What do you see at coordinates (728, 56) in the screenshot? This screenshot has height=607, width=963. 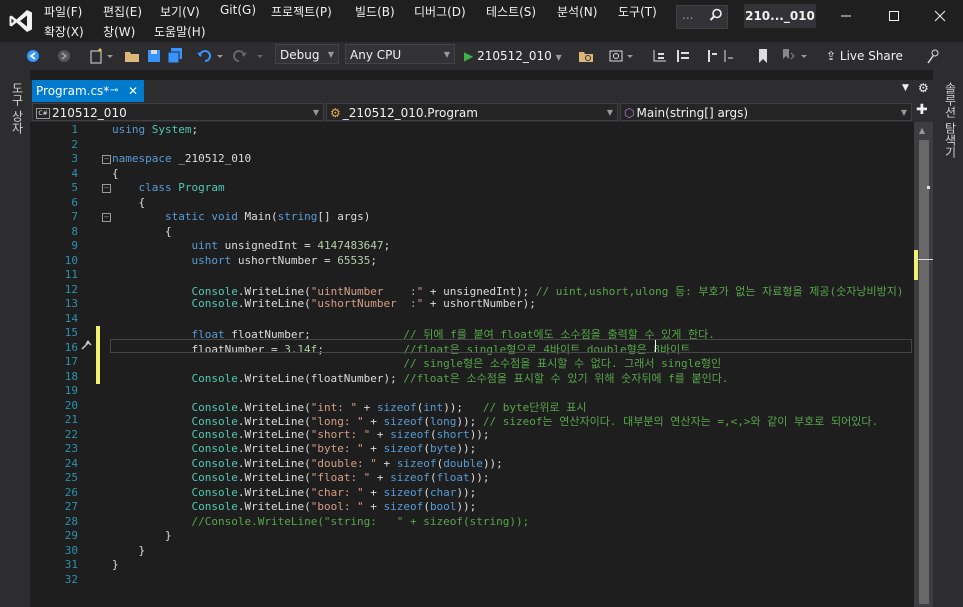 I see `uncomment-icon` at bounding box center [728, 56].